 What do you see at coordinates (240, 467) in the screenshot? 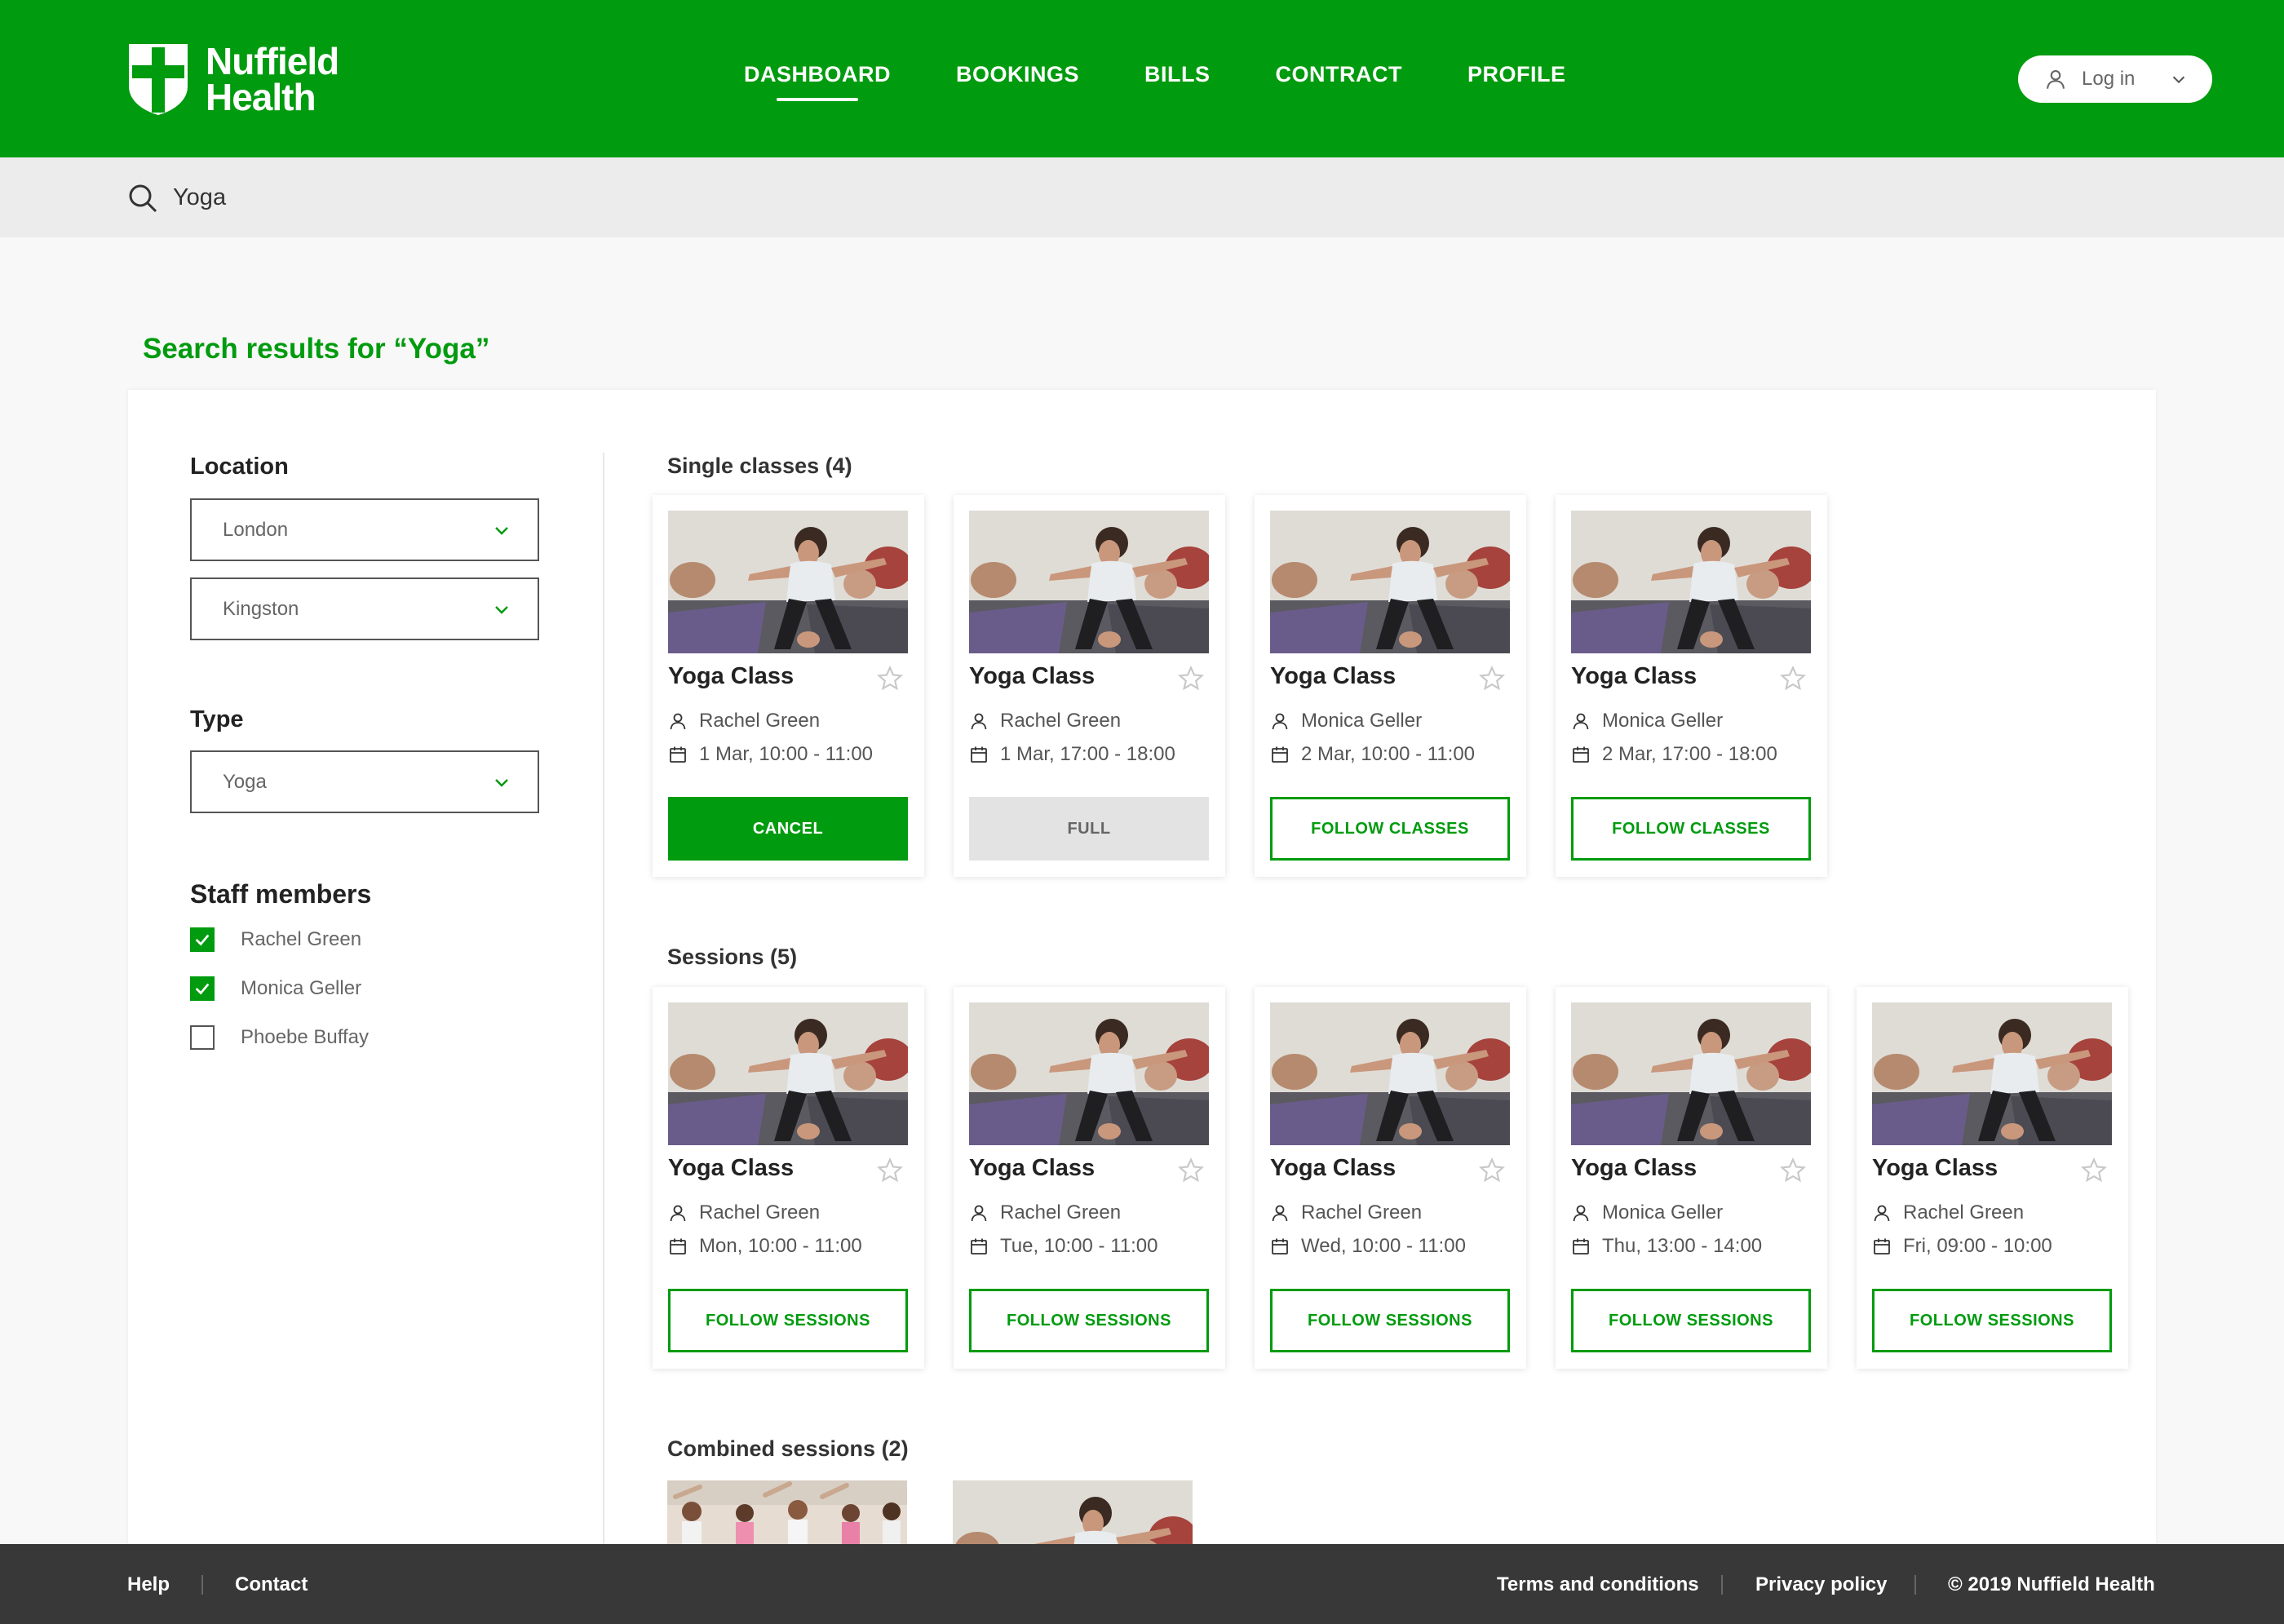
I see `location-filter-label: Location` at bounding box center [240, 467].